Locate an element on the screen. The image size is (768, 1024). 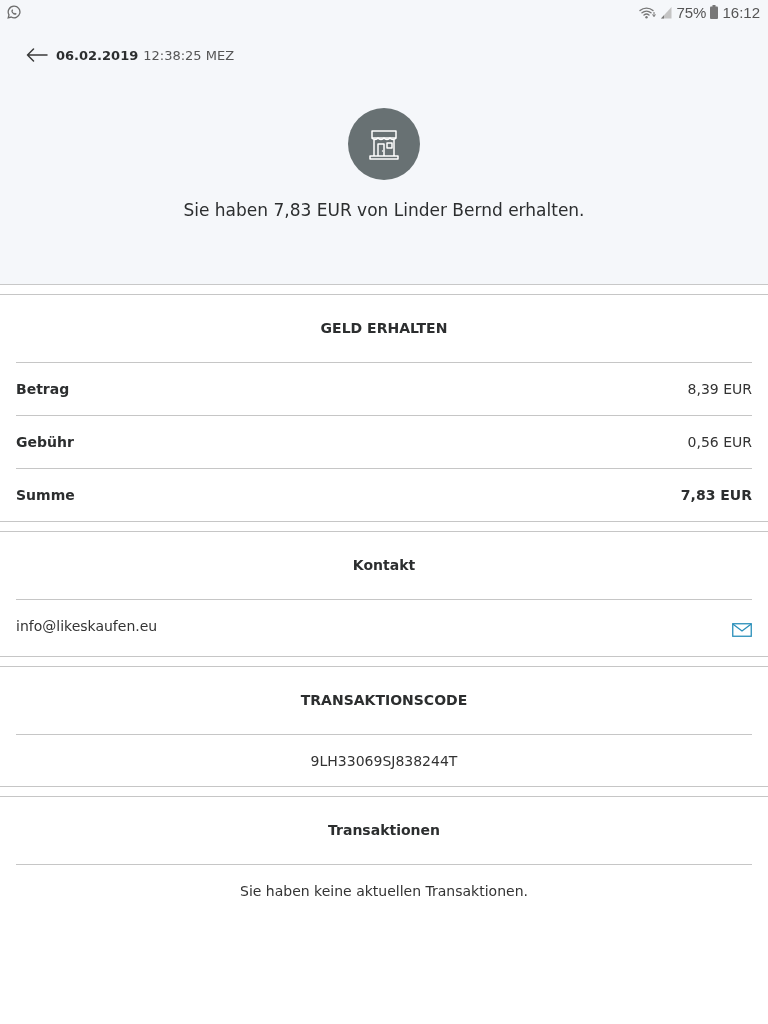
received-message: Sie haben 7,83 EUR von Linder Bernd erhalten. is located at coordinates (384, 210).